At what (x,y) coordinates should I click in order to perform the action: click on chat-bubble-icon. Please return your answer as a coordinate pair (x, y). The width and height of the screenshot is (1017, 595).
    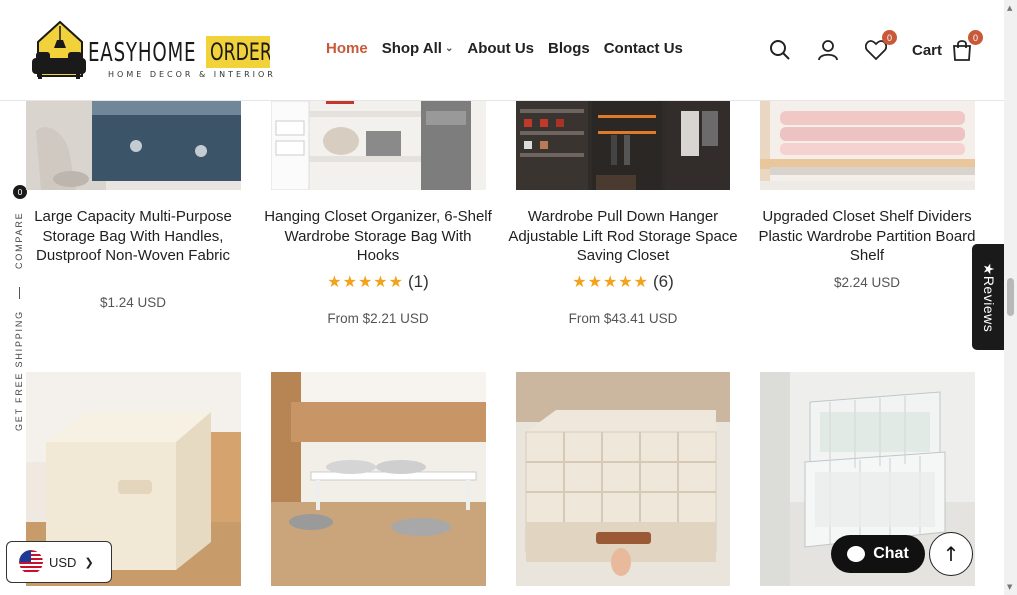
    Looking at the image, I should click on (856, 554).